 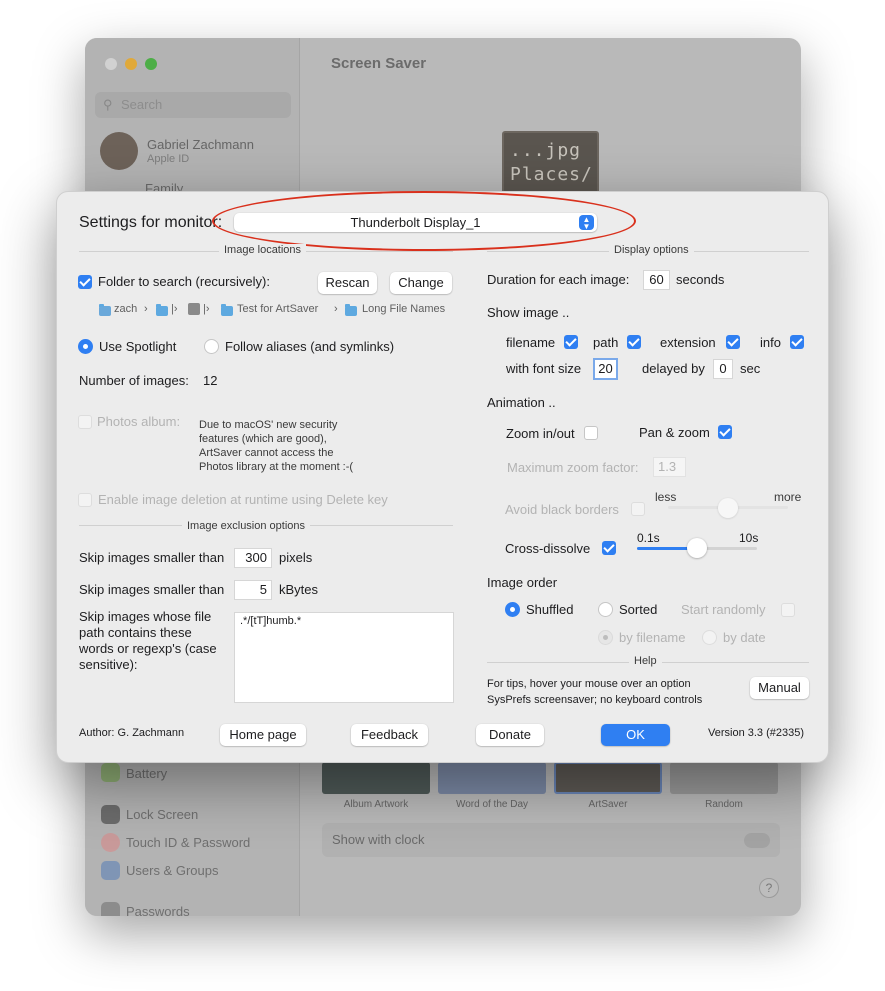 What do you see at coordinates (194, 309) in the screenshot?
I see `drive-icon` at bounding box center [194, 309].